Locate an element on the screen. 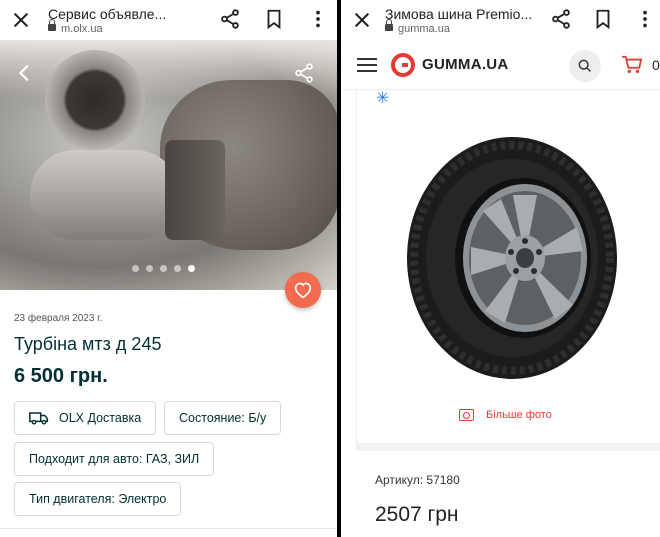 The width and height of the screenshot is (660, 537). site-header: GUMMA.UA 0 is located at coordinates (500, 65).